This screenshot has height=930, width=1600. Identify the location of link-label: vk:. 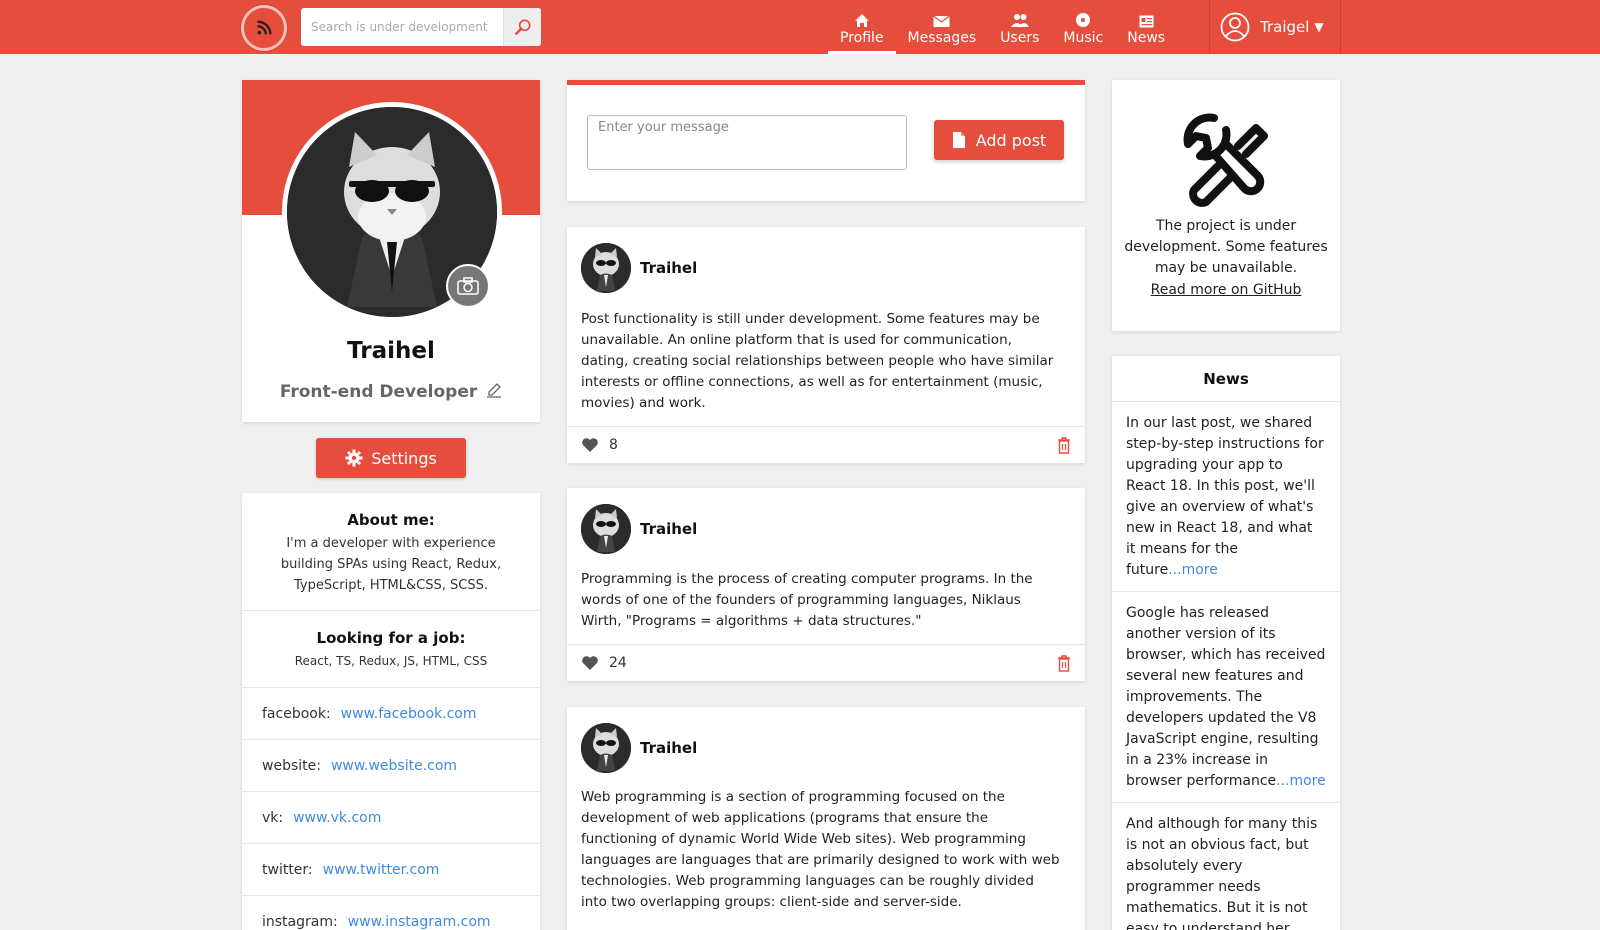
(273, 817).